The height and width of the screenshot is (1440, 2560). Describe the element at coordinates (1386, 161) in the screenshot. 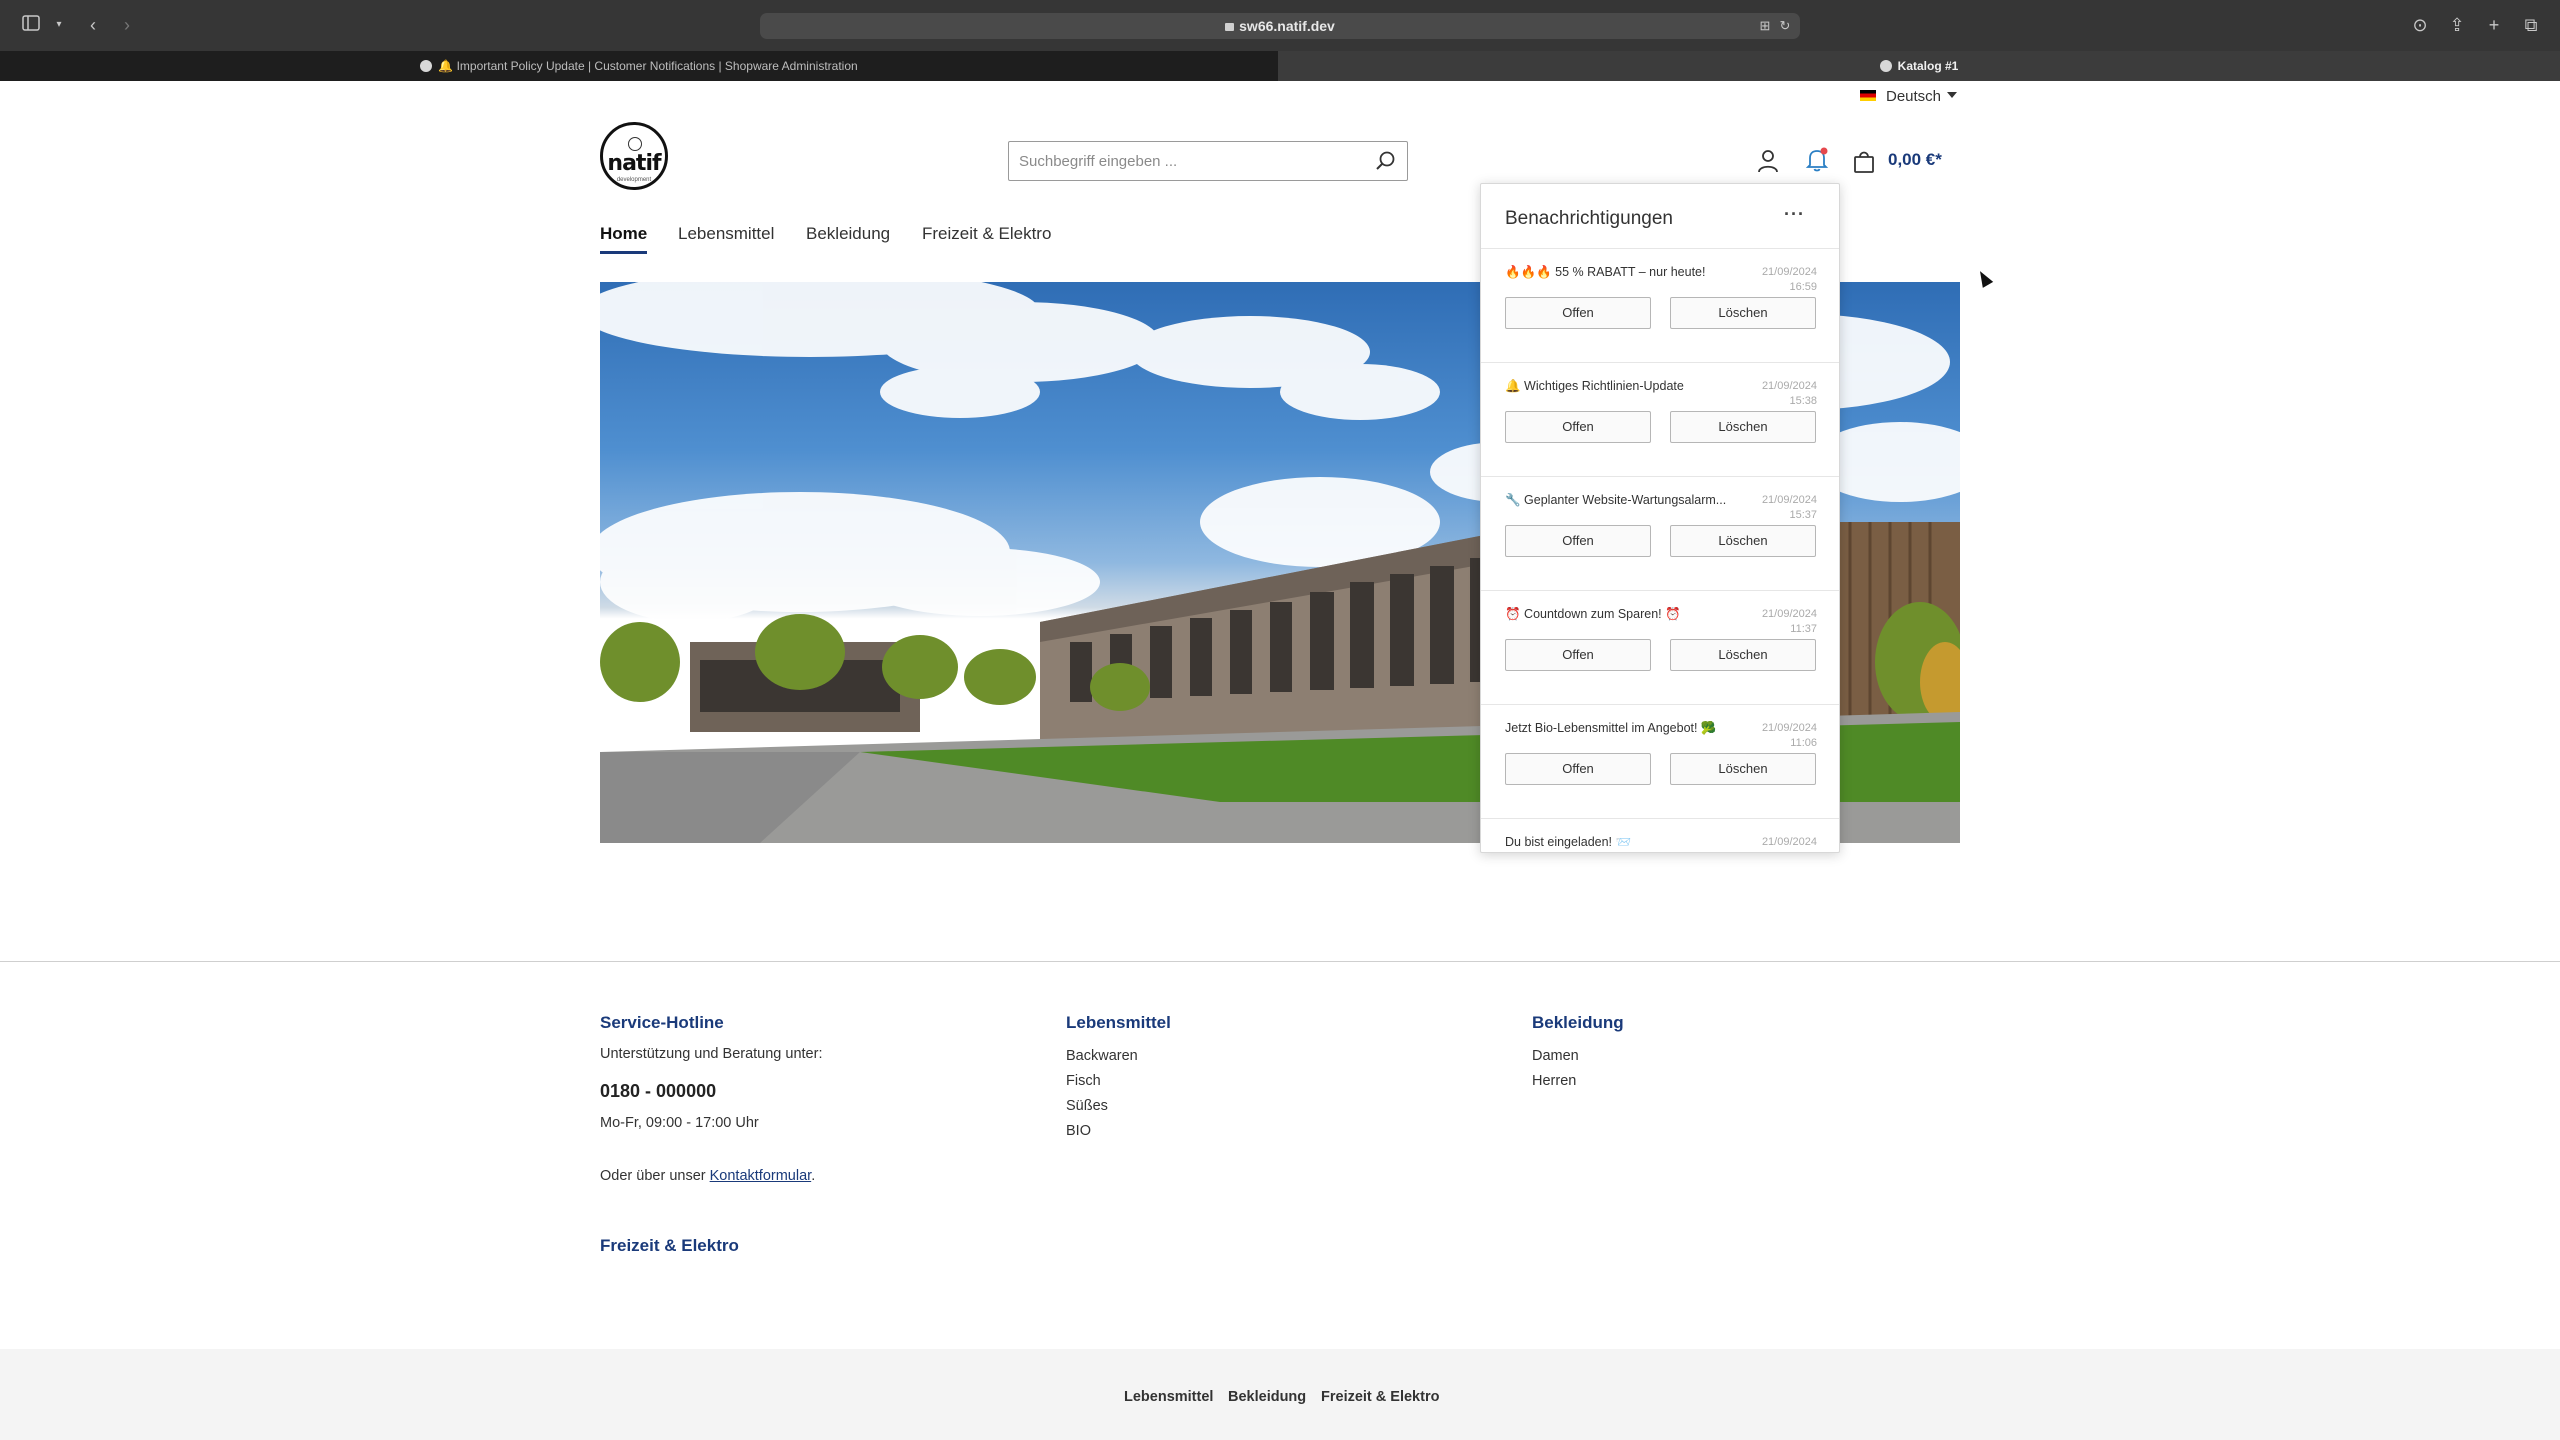

I see `search-button` at that location.